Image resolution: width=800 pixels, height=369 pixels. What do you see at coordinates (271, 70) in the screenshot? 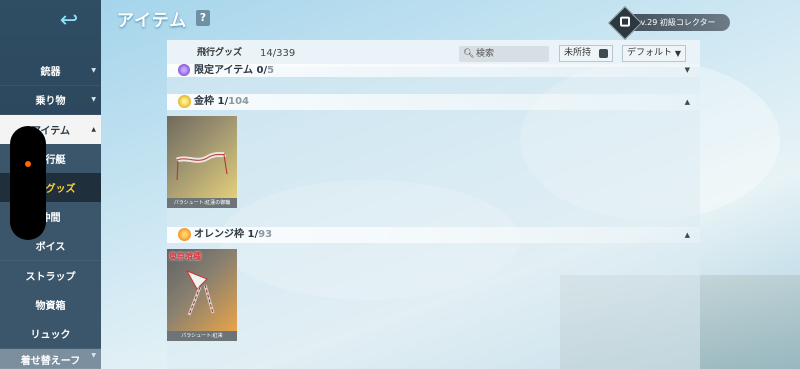
I see `section-total: 5` at bounding box center [271, 70].